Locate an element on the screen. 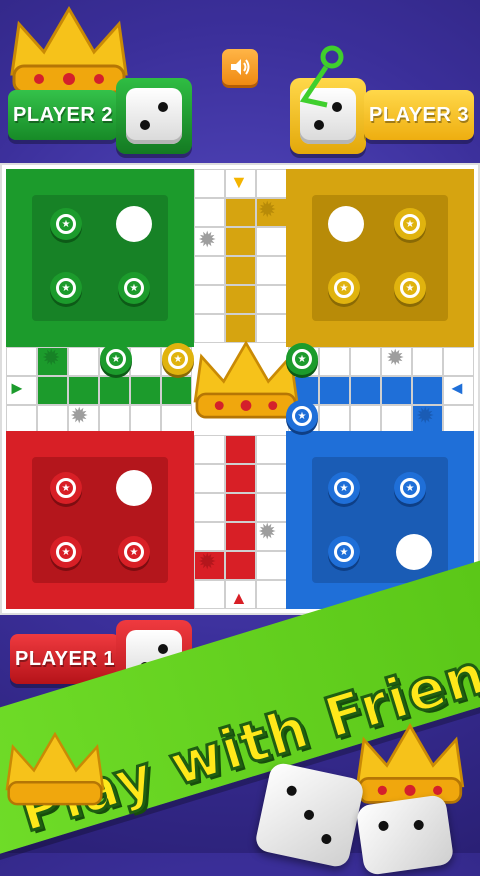 Image resolution: width=480 pixels, height=876 pixels. player-2-dice-button is located at coordinates (154, 116).